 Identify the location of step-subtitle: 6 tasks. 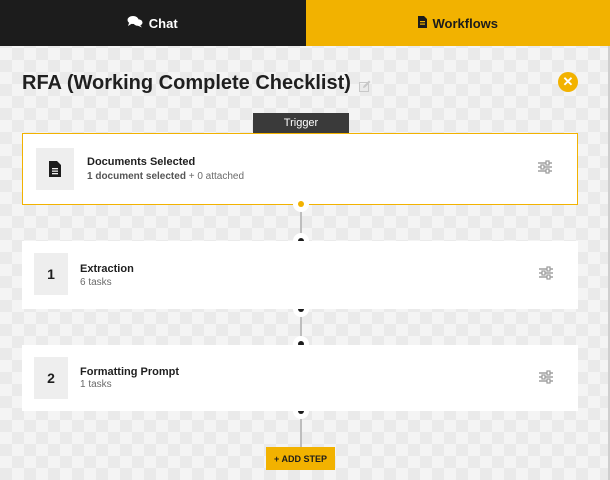
(96, 282).